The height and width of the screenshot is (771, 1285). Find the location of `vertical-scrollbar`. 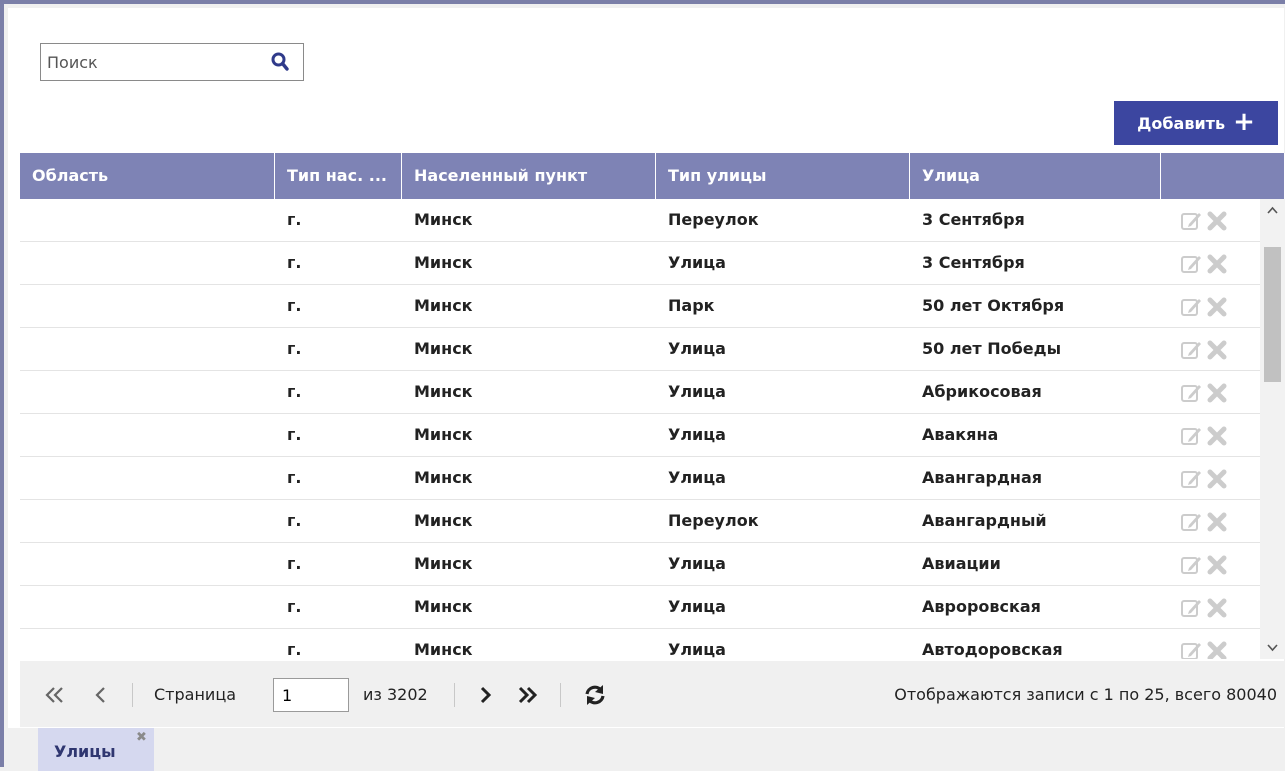

vertical-scrollbar is located at coordinates (1272, 429).